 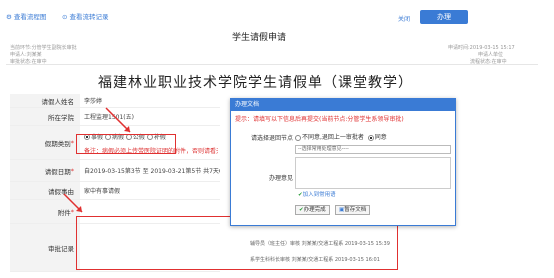 I want to click on flow-icon: ⚙, so click(x=9, y=17).